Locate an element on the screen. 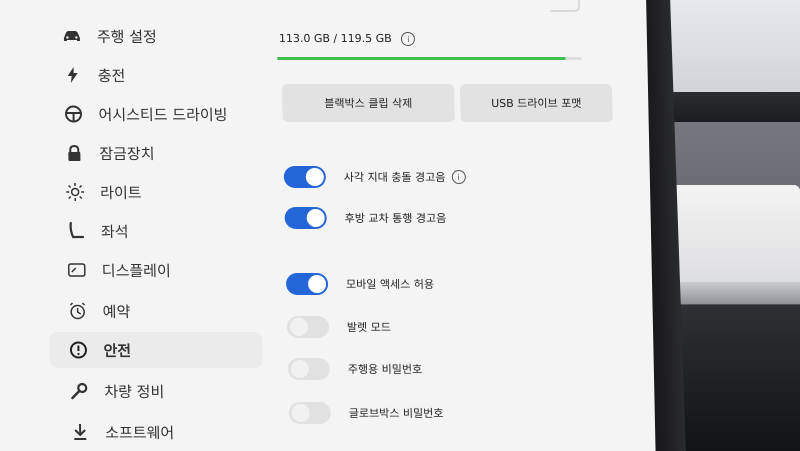 The height and width of the screenshot is (451, 800). valet-mode-toggle is located at coordinates (308, 327).